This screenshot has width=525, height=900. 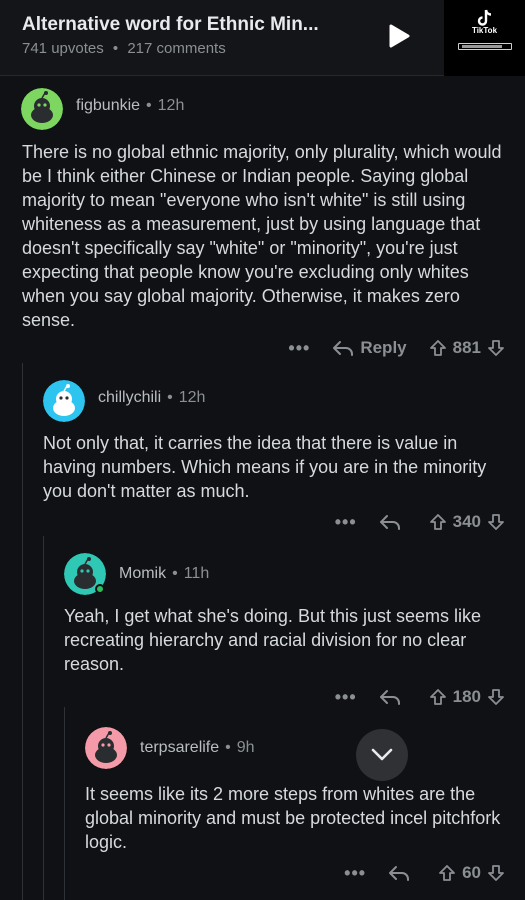 What do you see at coordinates (484, 17) in the screenshot?
I see `tiktok-logo-icon` at bounding box center [484, 17].